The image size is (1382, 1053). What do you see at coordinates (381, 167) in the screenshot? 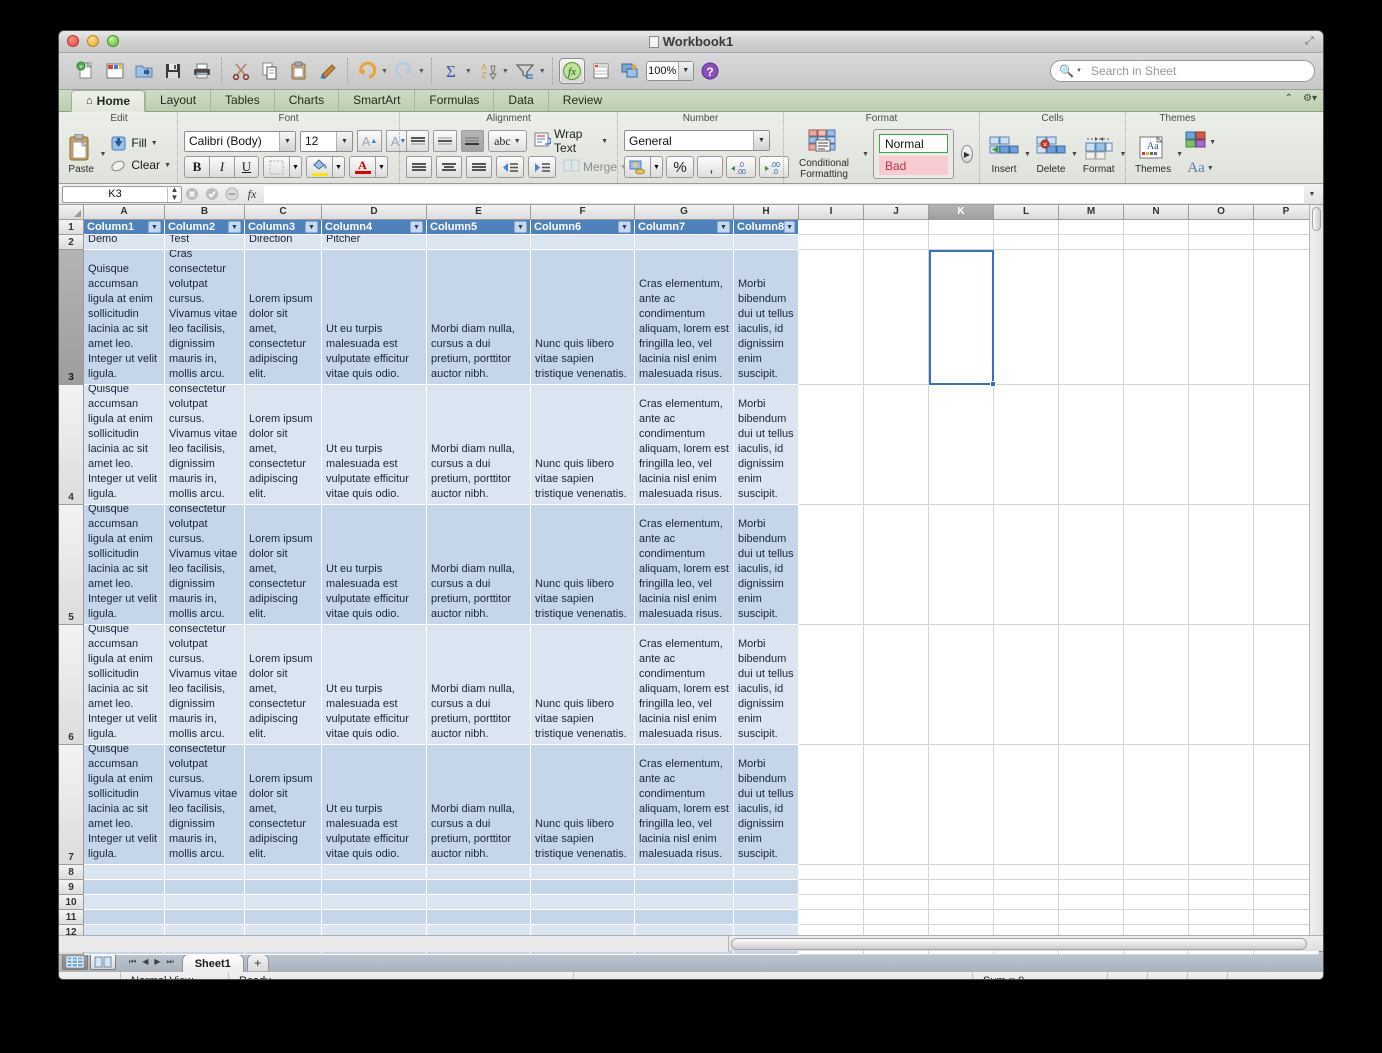
I see `font-color-dropdown-icon: ▼` at bounding box center [381, 167].